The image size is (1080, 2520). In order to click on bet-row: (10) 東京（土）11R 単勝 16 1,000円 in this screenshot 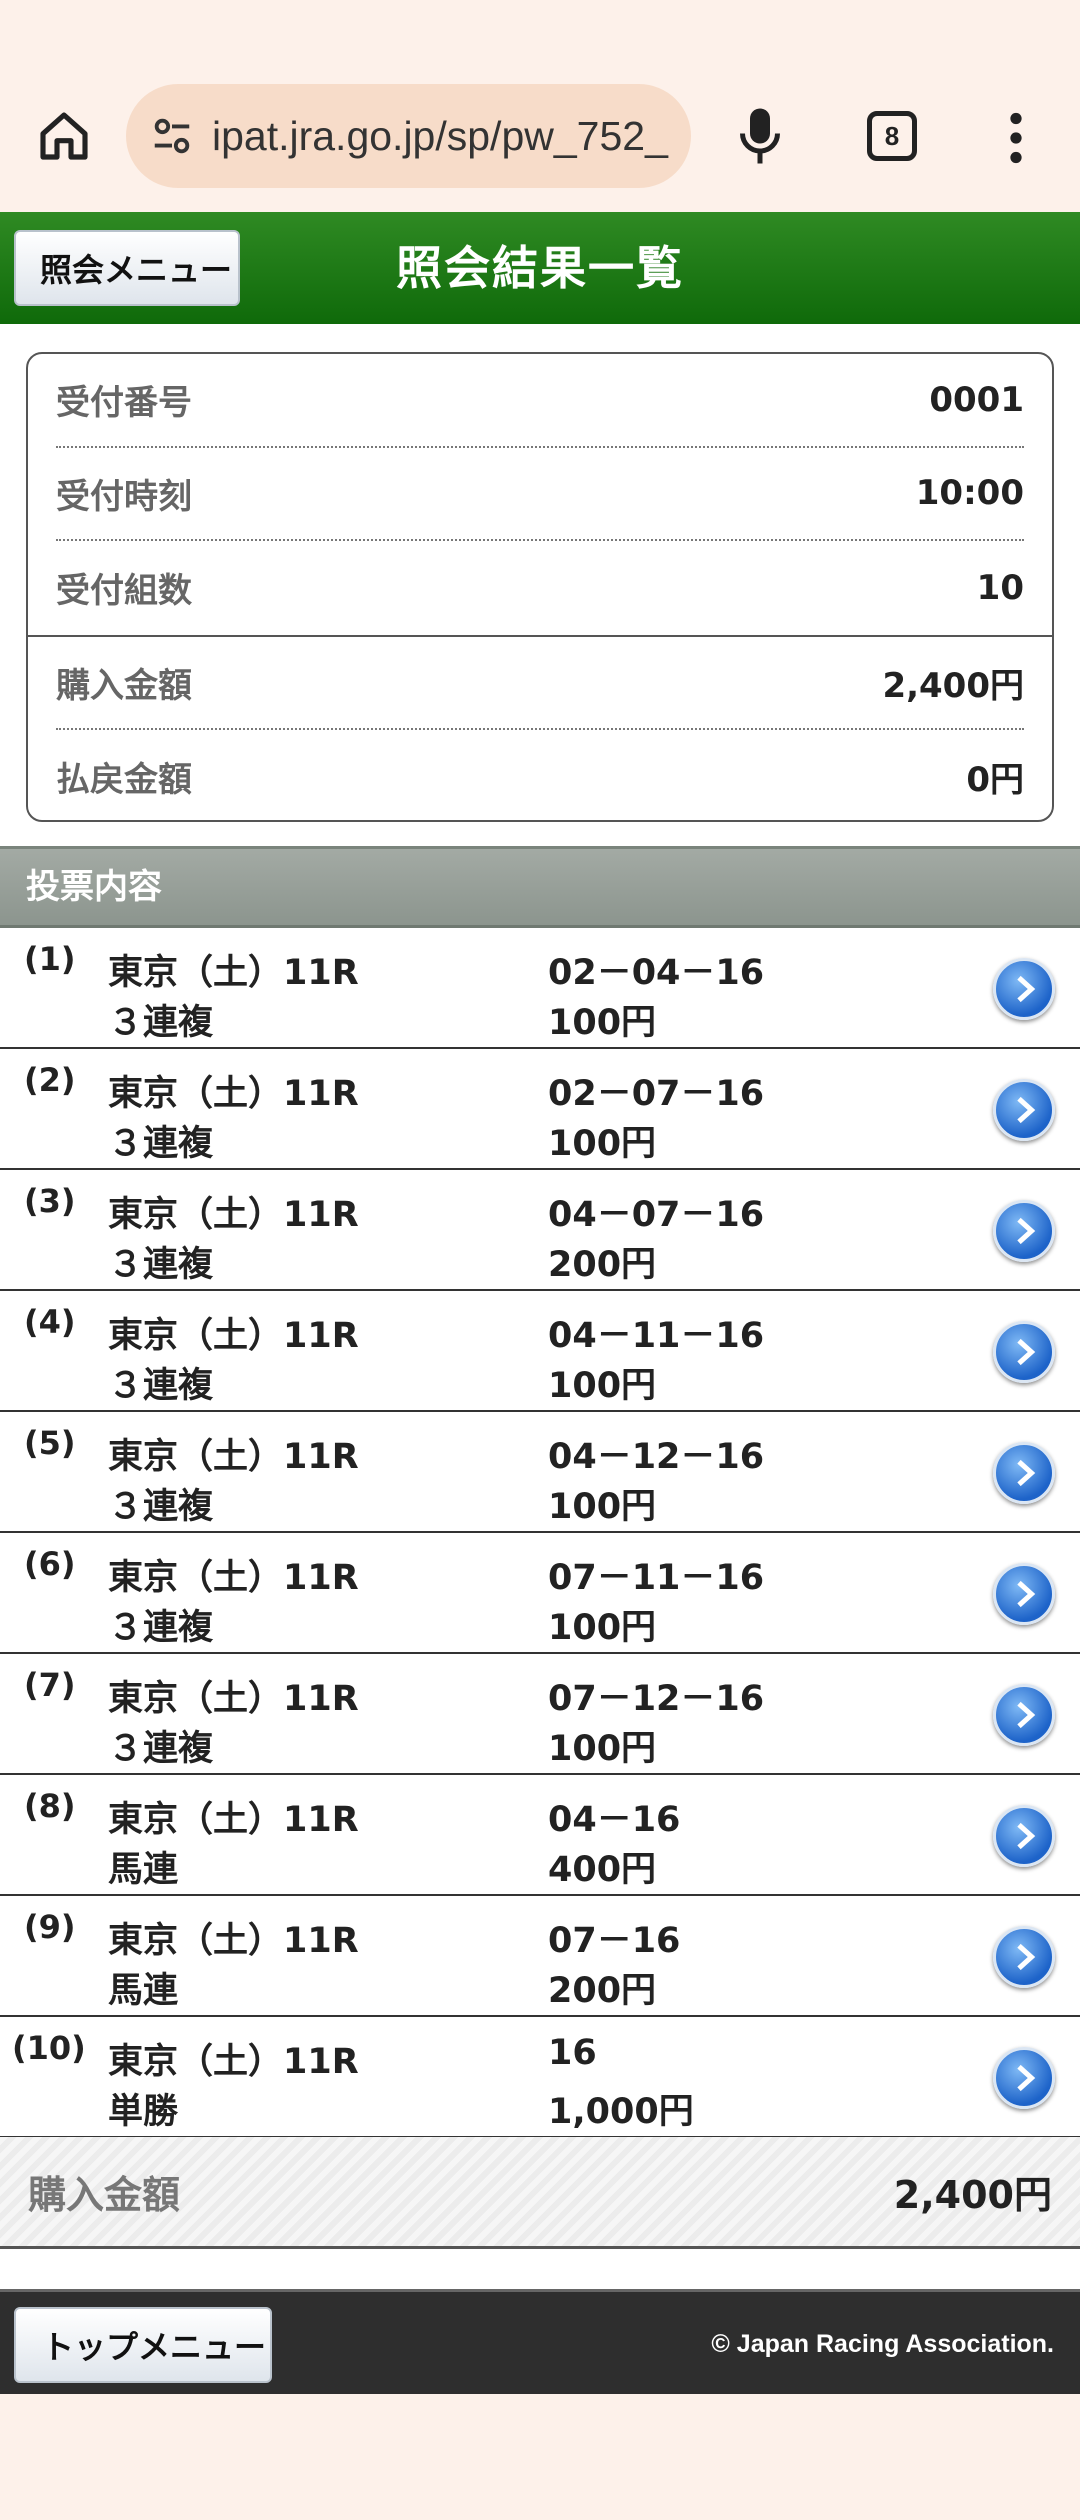, I will do `click(540, 2077)`.